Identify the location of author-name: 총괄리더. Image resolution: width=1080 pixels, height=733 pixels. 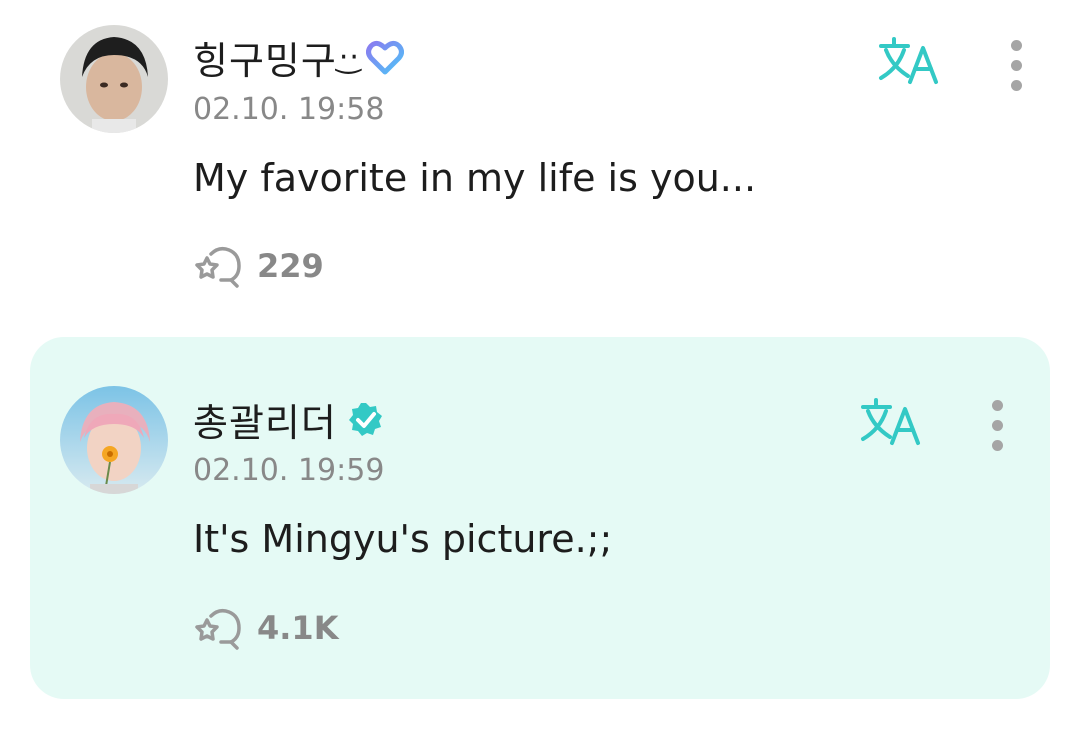
(265, 419).